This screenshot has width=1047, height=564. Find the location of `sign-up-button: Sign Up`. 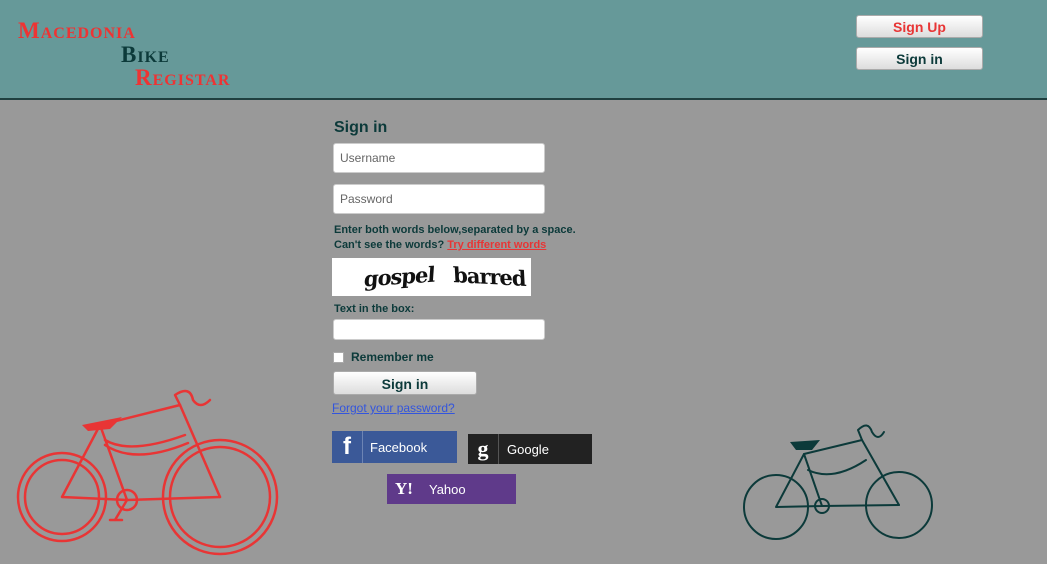

sign-up-button: Sign Up is located at coordinates (919, 26).